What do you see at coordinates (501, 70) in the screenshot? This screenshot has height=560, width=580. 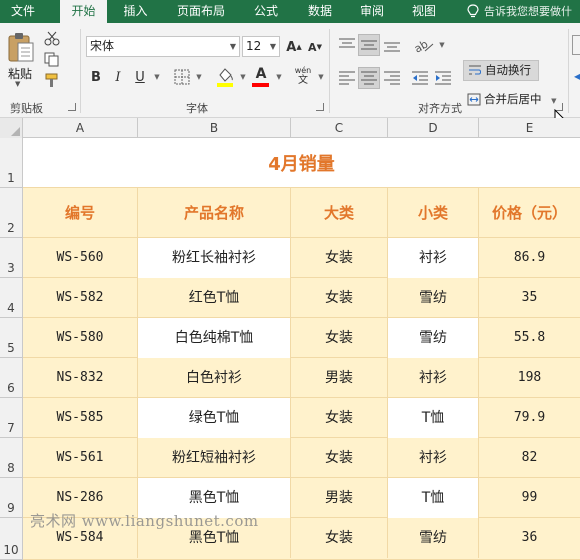 I see `wrap-text-button: 自动换行` at bounding box center [501, 70].